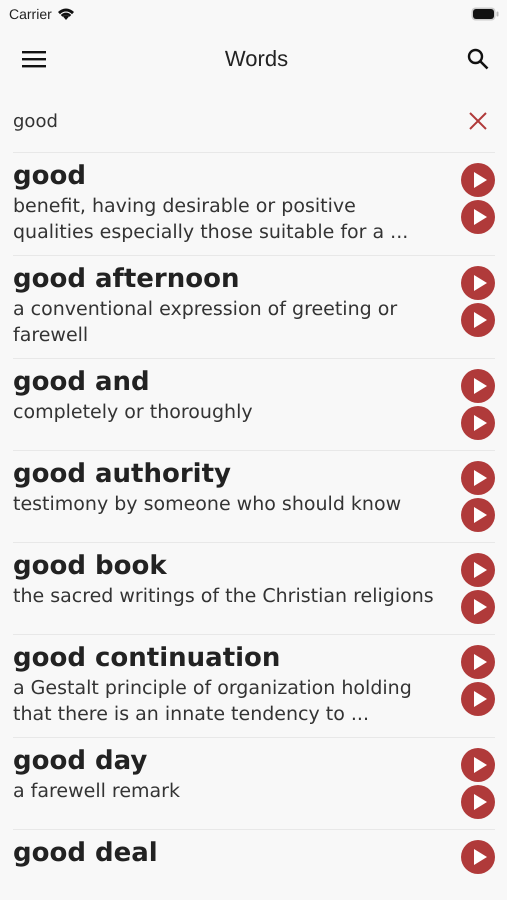 This screenshot has width=507, height=900. I want to click on menu-icon, so click(34, 59).